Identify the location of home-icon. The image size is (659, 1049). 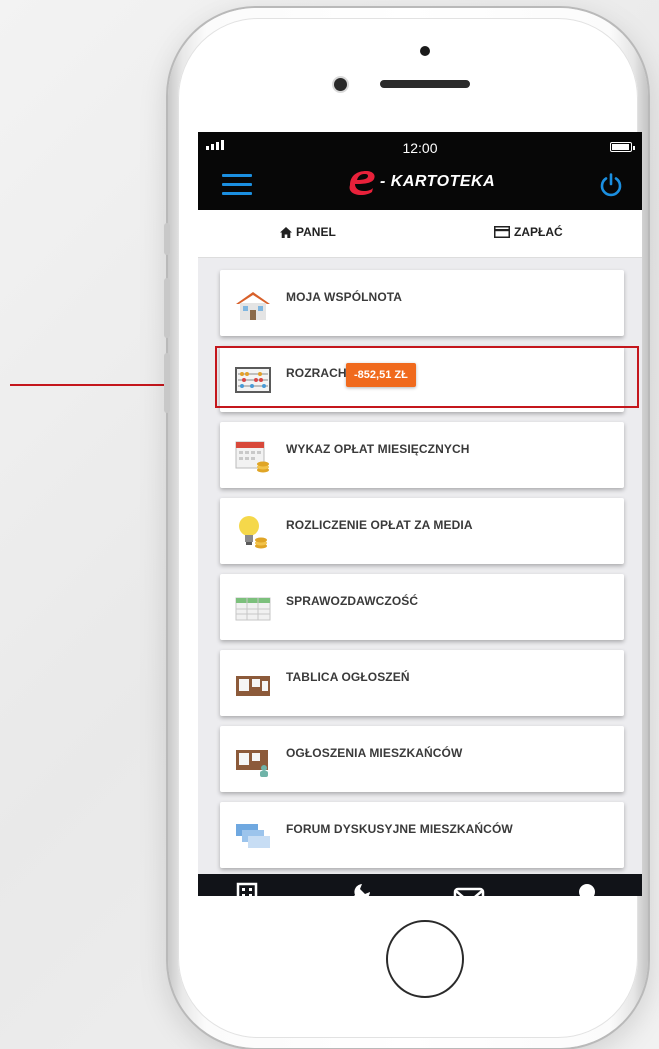
(286, 232).